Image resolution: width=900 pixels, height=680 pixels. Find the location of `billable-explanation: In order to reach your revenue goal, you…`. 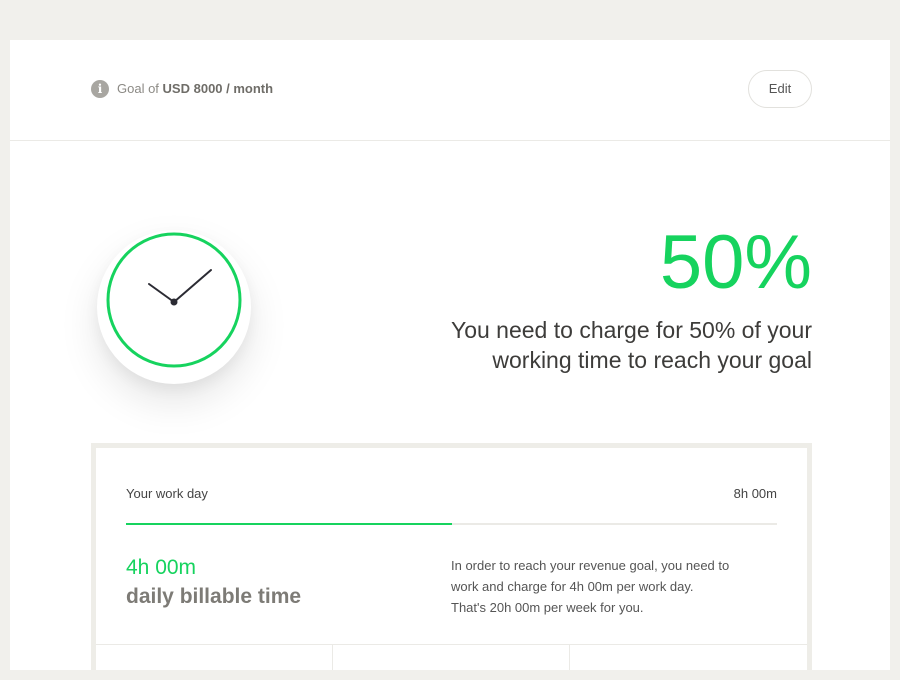

billable-explanation: In order to reach your revenue goal, you… is located at coordinates (611, 586).